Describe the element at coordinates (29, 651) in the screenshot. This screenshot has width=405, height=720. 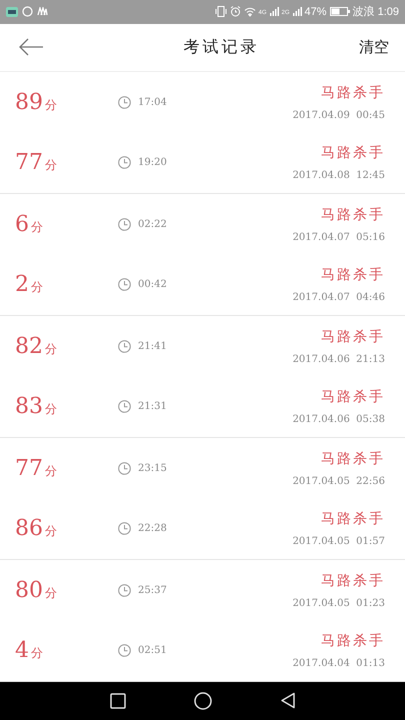
I see `score-text: 4 分` at that location.